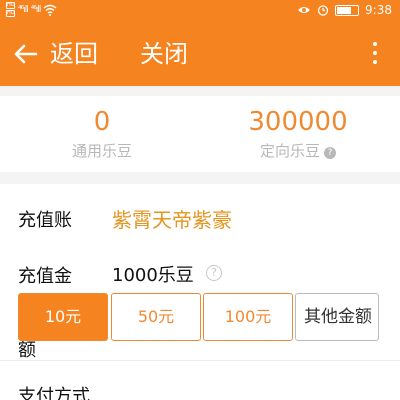 Image resolution: width=400 pixels, height=400 pixels. I want to click on directed-balance: 300000 定向乐豆?, so click(298, 129).